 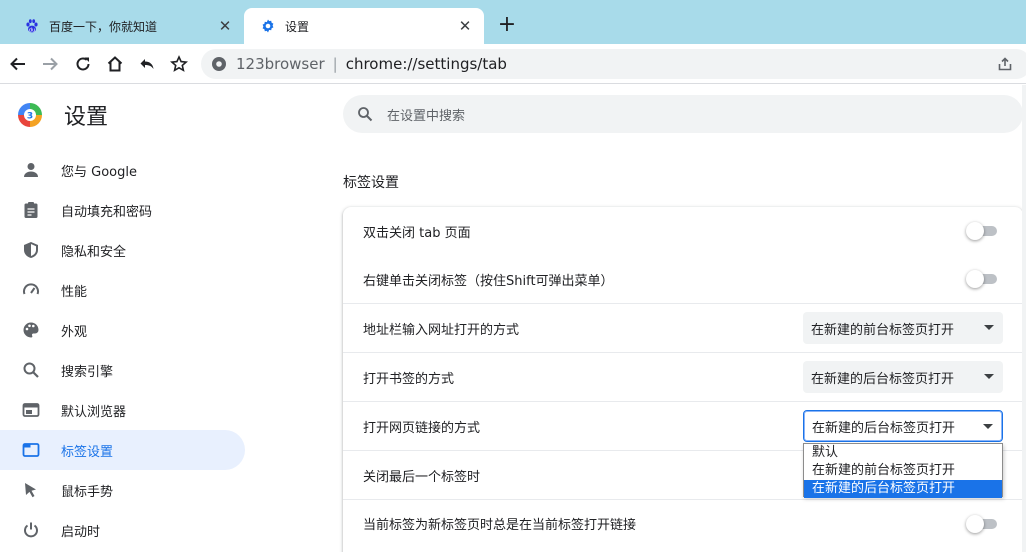 What do you see at coordinates (31, 210) in the screenshot?
I see `clipboard-icon` at bounding box center [31, 210].